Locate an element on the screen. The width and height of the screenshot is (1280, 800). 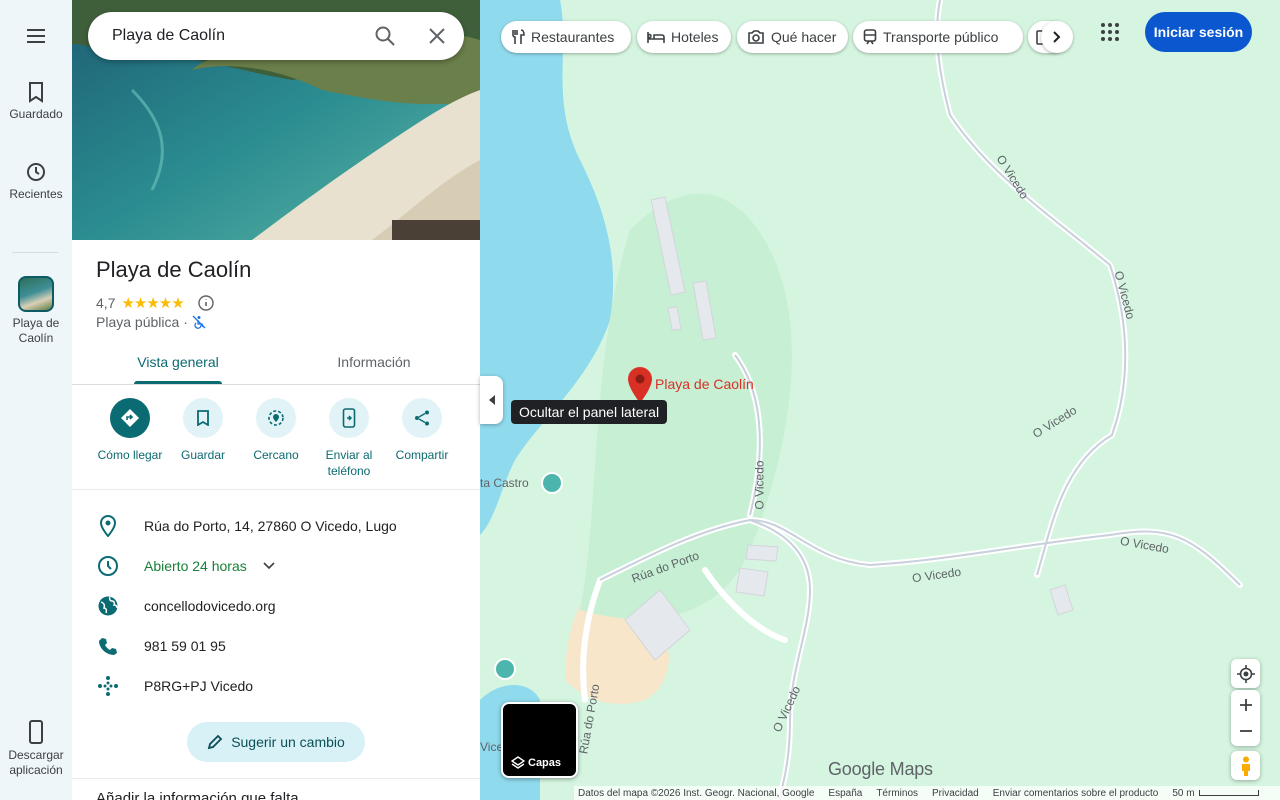
scale-bar is located at coordinates (1228, 792).